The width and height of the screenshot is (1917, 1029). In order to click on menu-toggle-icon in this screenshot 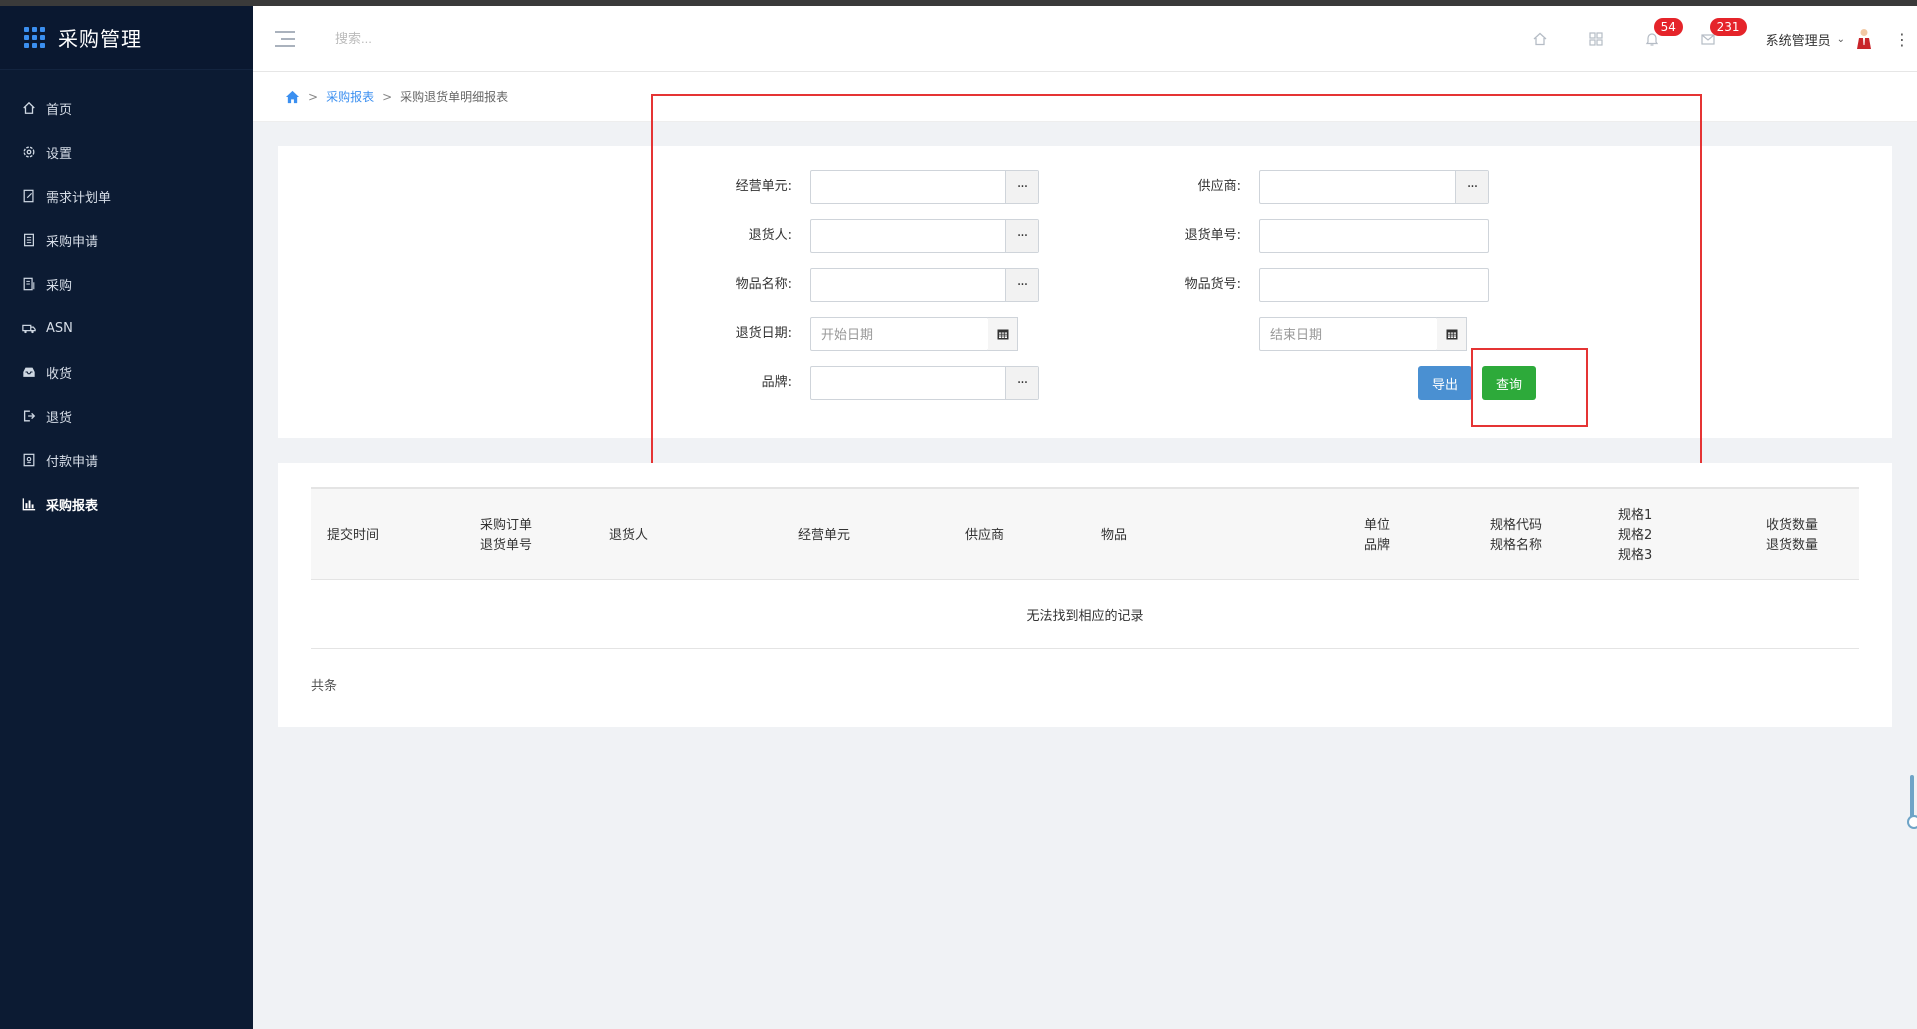, I will do `click(285, 38)`.